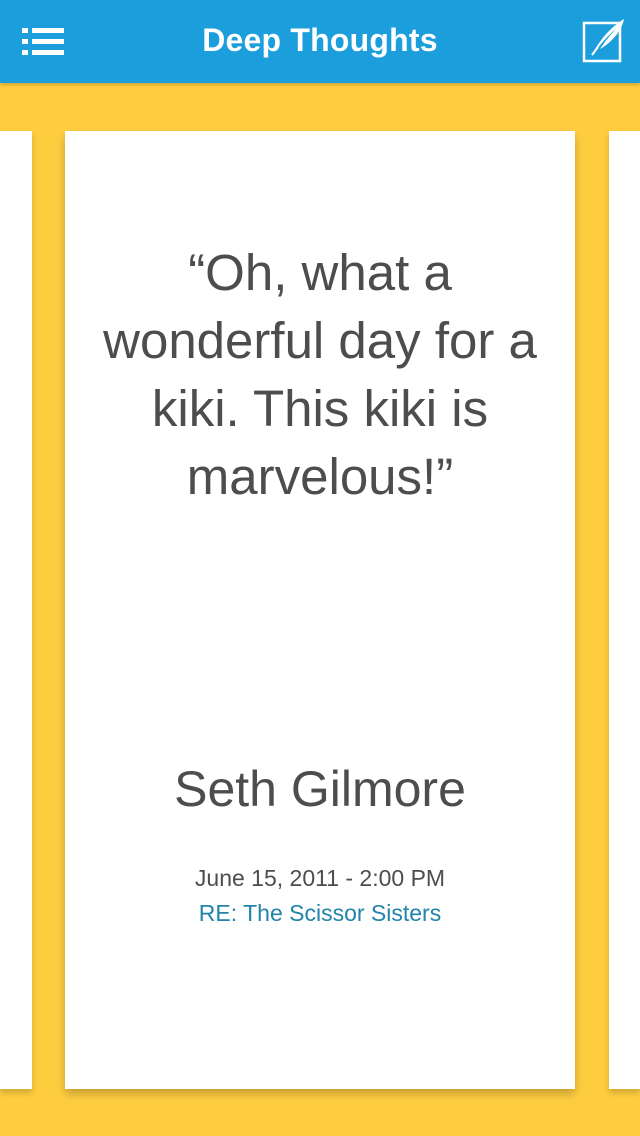 The height and width of the screenshot is (1136, 640). I want to click on nav-bar: Deep Thoughts, so click(320, 41).